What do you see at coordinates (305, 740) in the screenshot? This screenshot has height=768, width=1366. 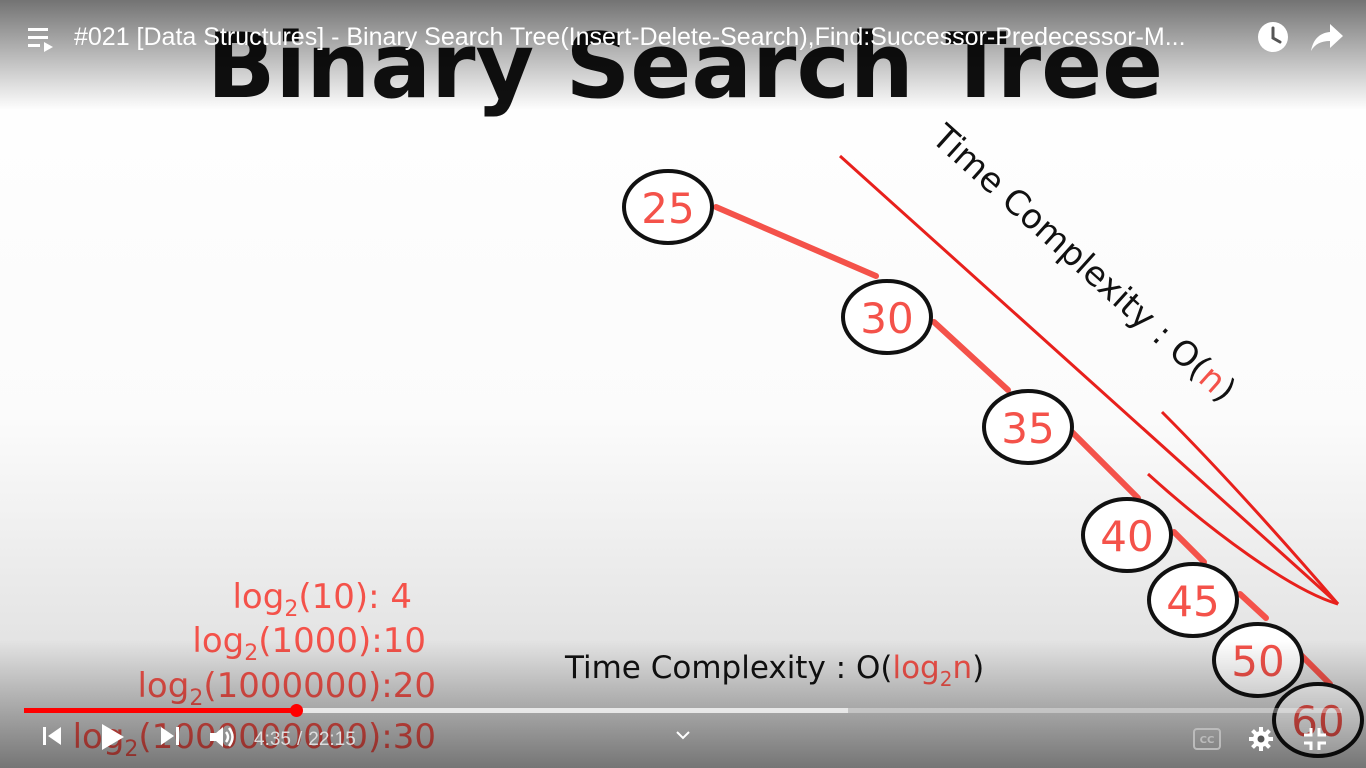 I see `time-display: 4:35/22:15` at bounding box center [305, 740].